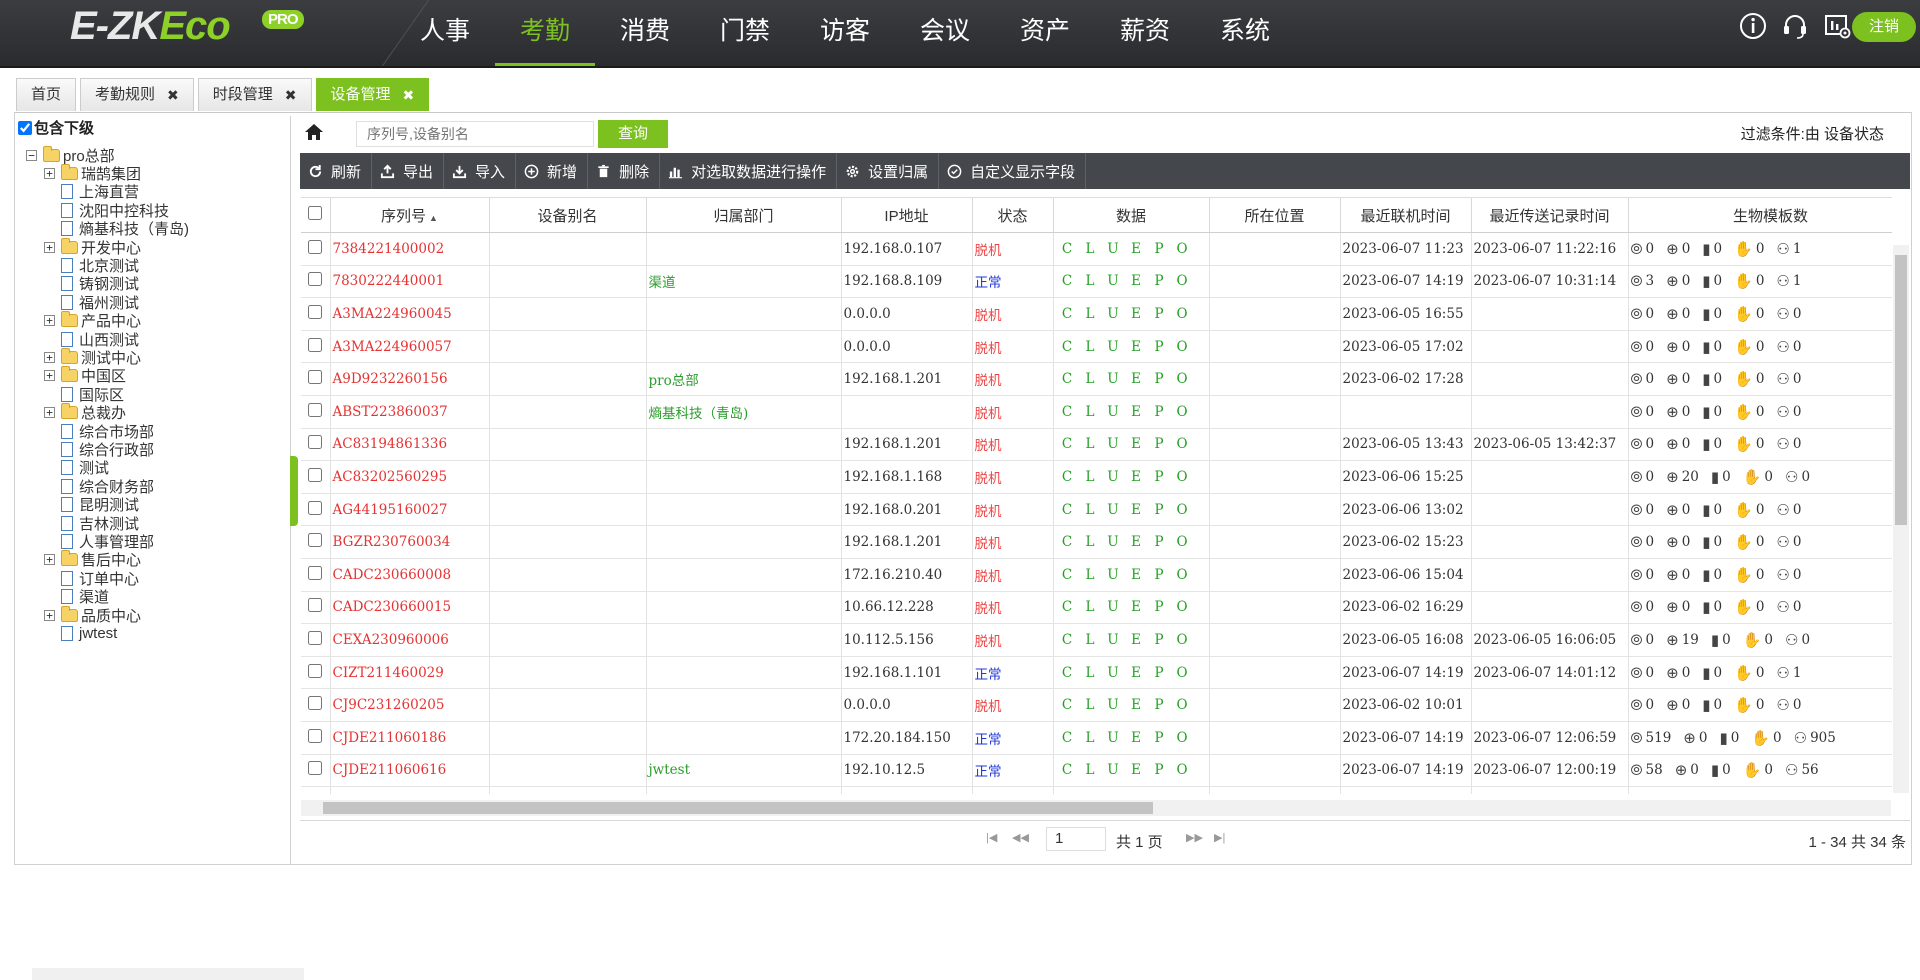 The width and height of the screenshot is (1920, 980). Describe the element at coordinates (1884, 27) in the screenshot. I see `logout-button: 注销` at that location.